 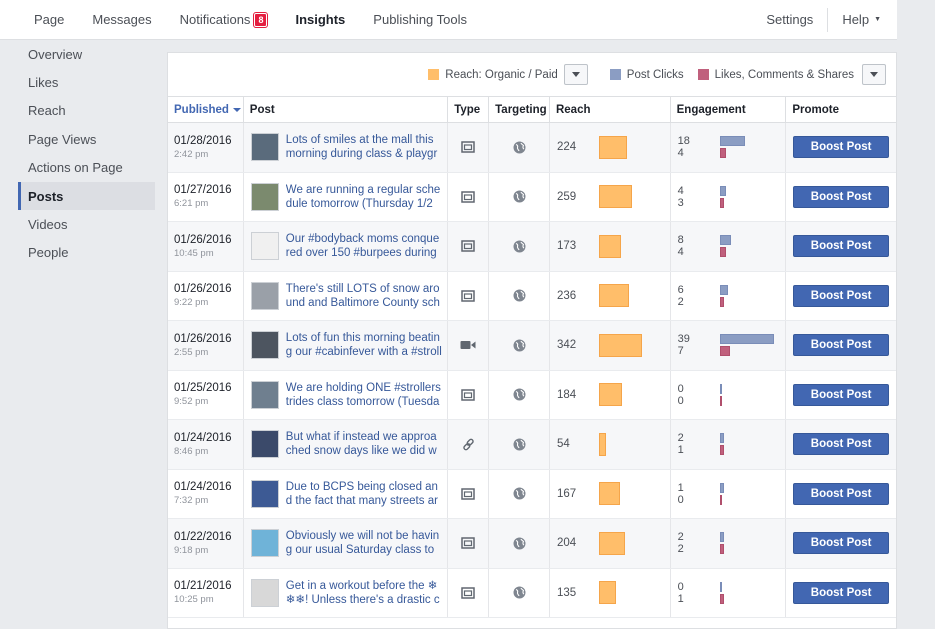 I want to click on likes-value: 4, so click(x=680, y=252).